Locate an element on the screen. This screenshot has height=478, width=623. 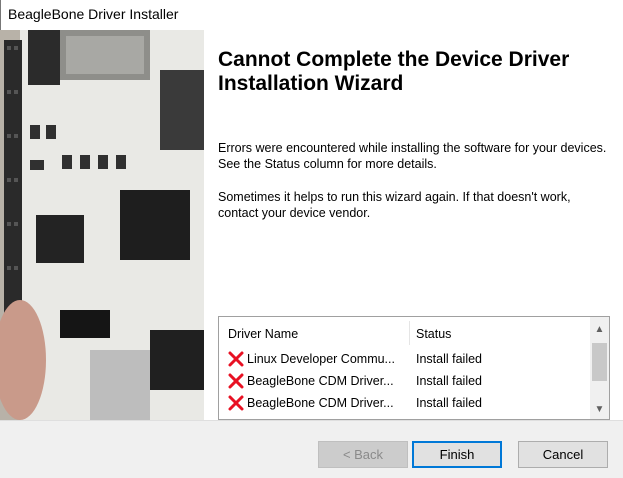
column-header-status: Status is located at coordinates (433, 334).